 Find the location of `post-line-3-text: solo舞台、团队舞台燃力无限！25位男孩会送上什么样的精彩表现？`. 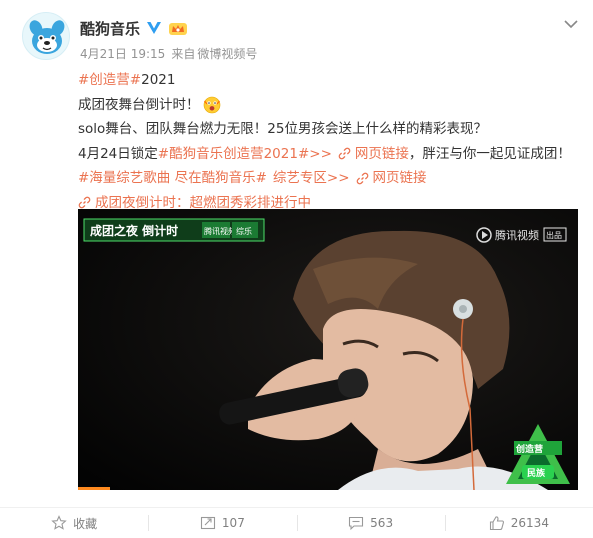

post-line-3-text: solo舞台、团队舞台燃力无限！25位男孩会送上什么样的精彩表现？ is located at coordinates (282, 129).